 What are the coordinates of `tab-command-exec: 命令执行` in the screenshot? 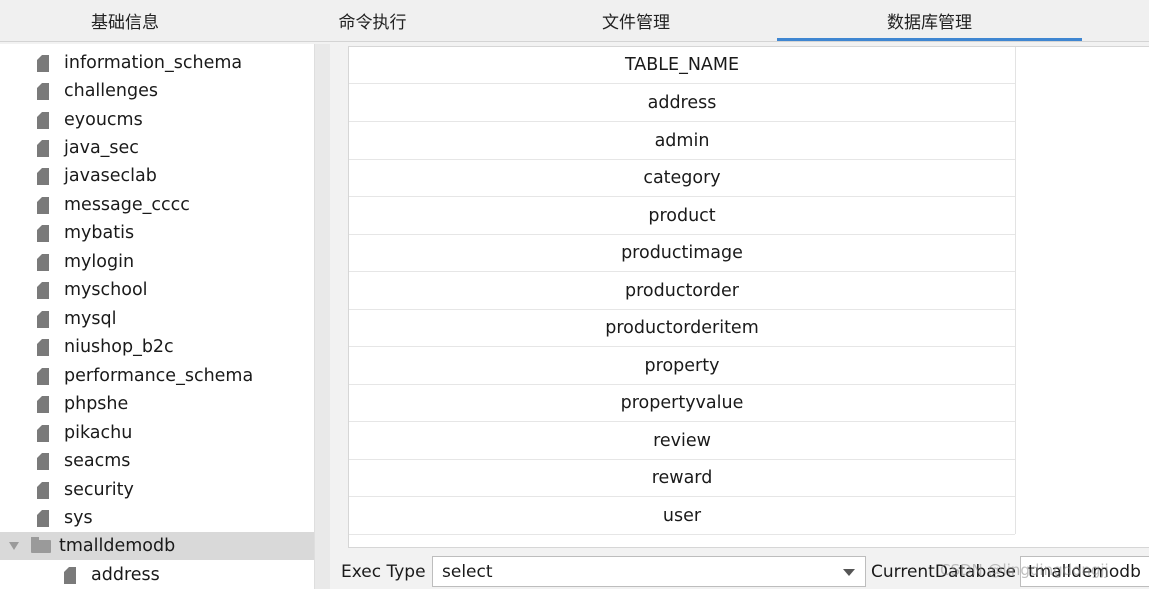 It's located at (372, 20).